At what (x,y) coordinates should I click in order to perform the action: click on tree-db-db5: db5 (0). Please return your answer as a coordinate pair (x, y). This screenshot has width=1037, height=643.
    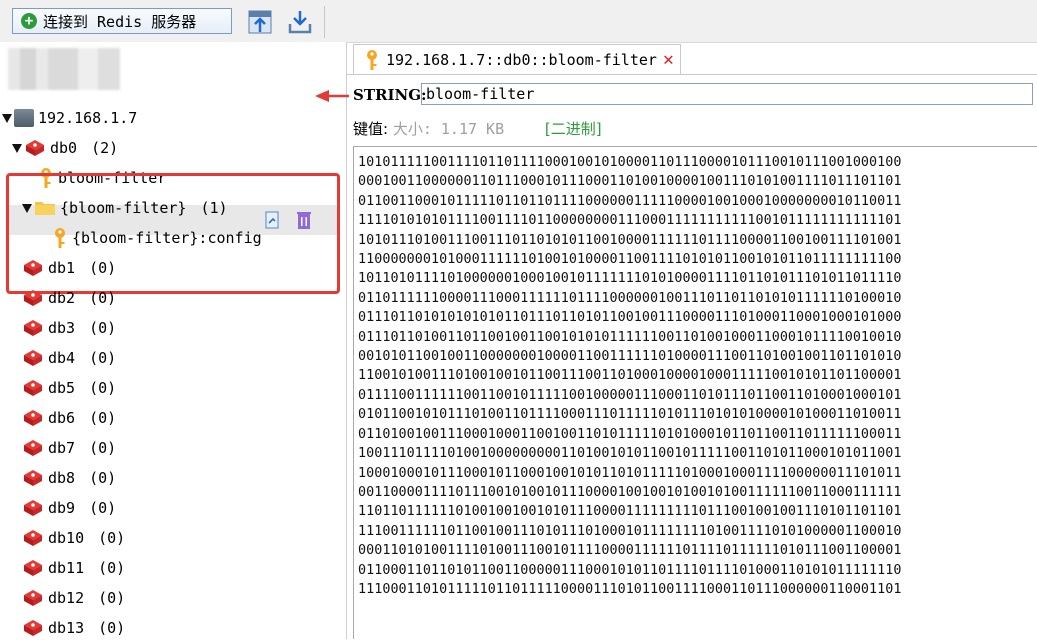
    Looking at the image, I should click on (69, 388).